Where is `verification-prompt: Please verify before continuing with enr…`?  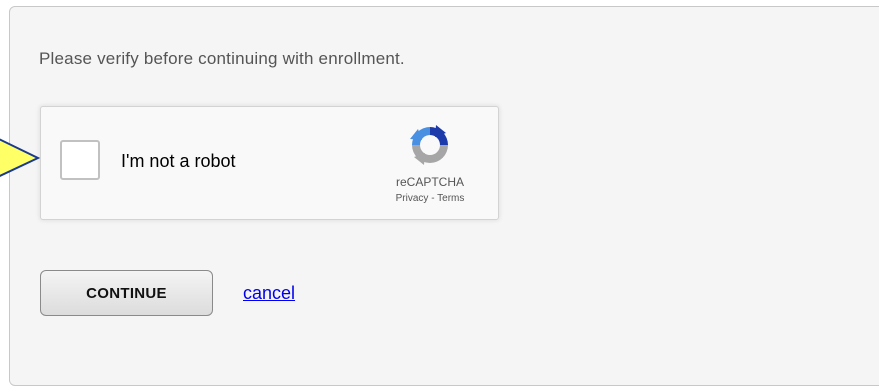 verification-prompt: Please verify before continuing with enr… is located at coordinates (222, 58).